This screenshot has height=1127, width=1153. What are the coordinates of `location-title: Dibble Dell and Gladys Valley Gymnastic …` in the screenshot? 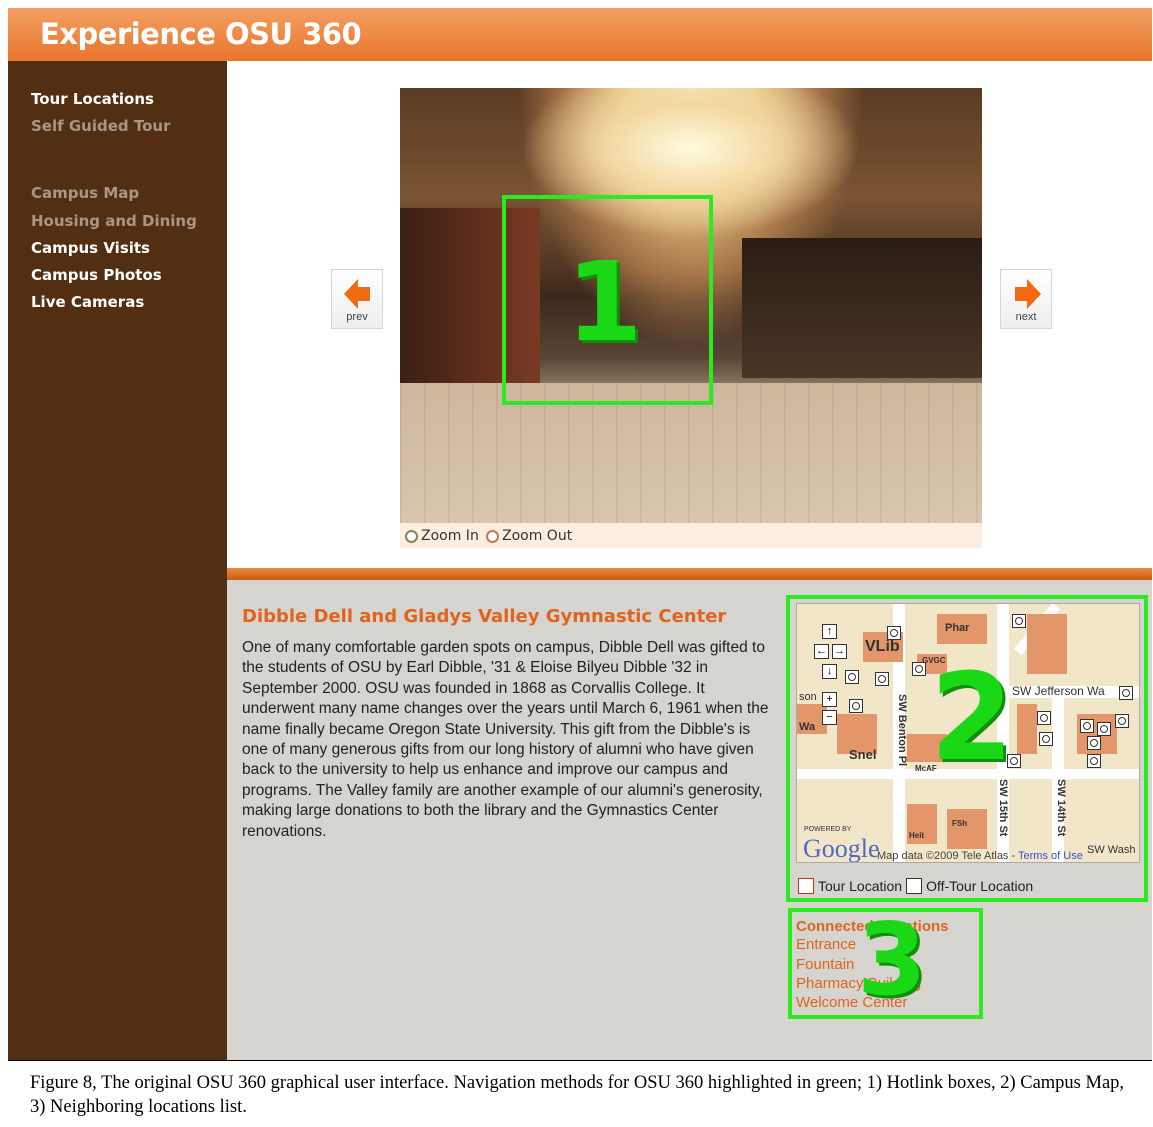 It's located at (484, 616).